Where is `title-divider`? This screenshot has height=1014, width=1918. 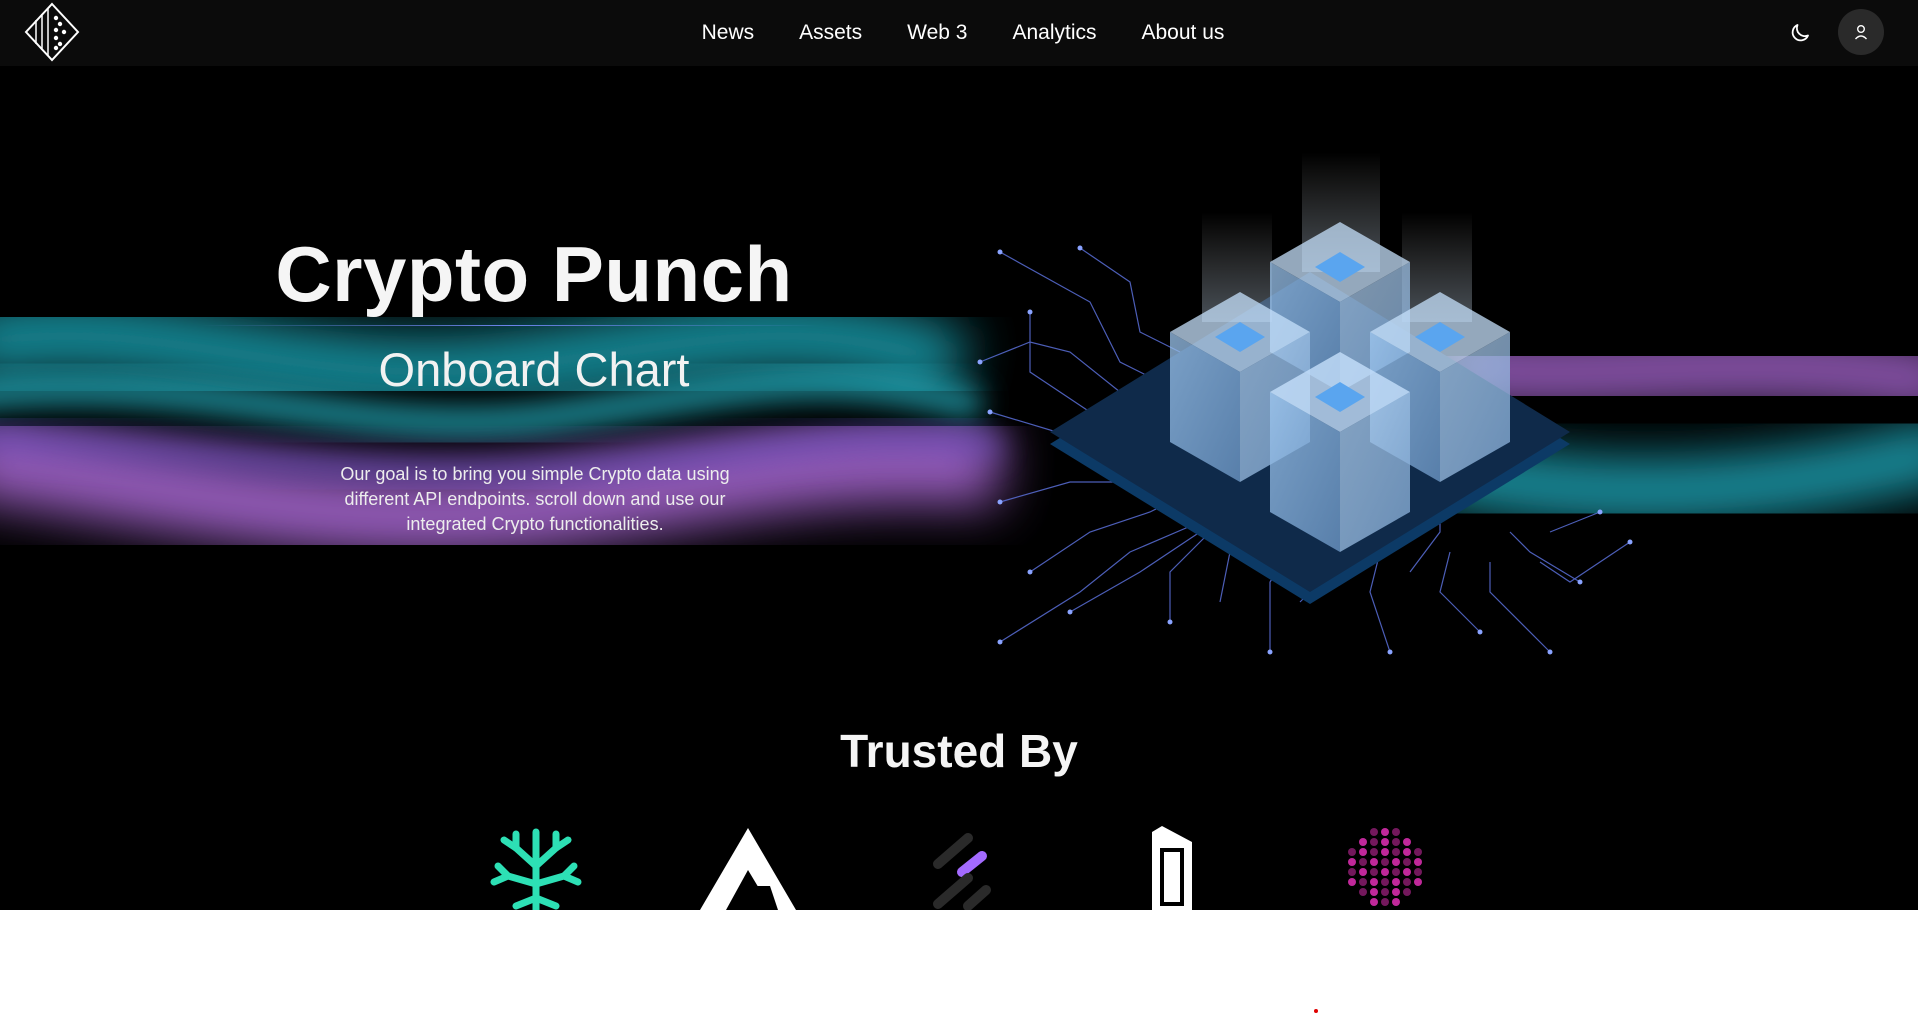
title-divider is located at coordinates (510, 325).